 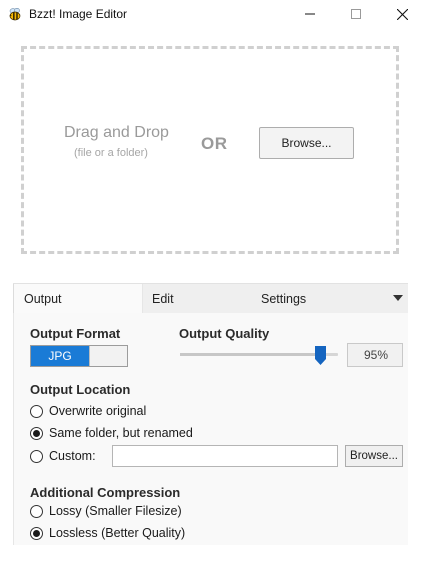 I want to click on radio-same-folder-renamed: Same folder, but renamed, so click(x=111, y=433).